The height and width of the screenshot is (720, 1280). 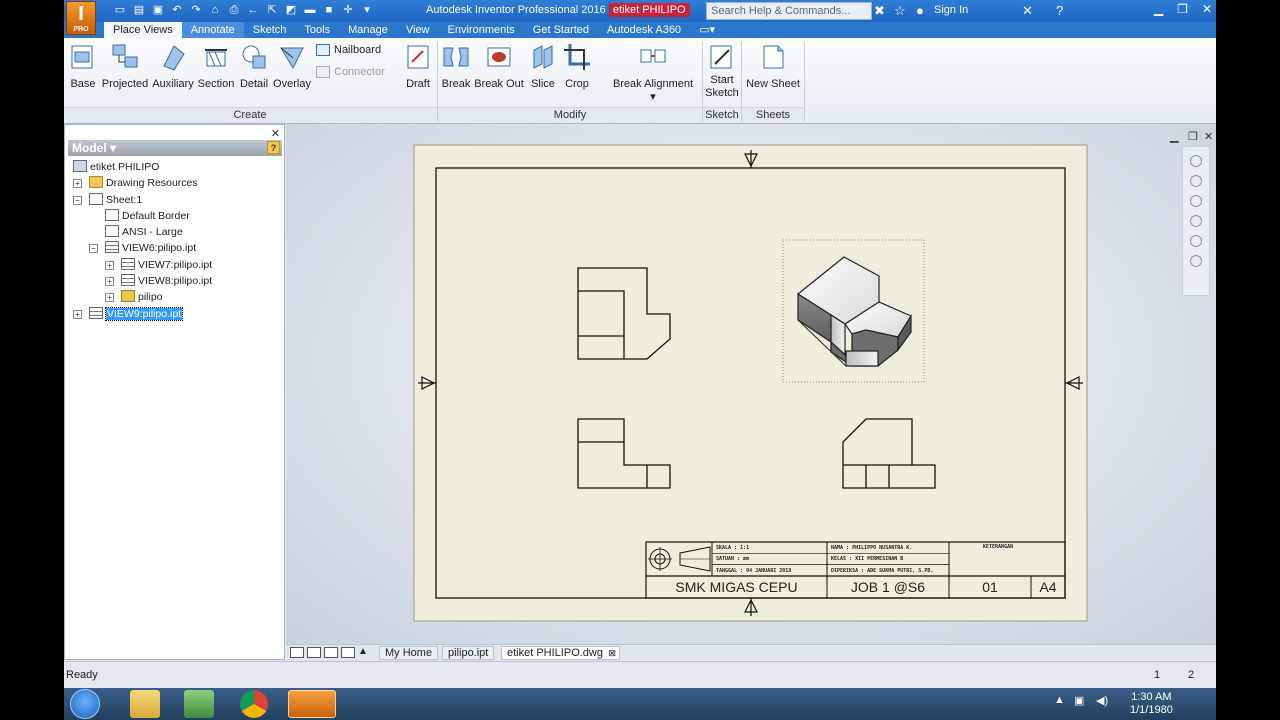 I want to click on inventor-taskbar-icon, so click(x=312, y=704).